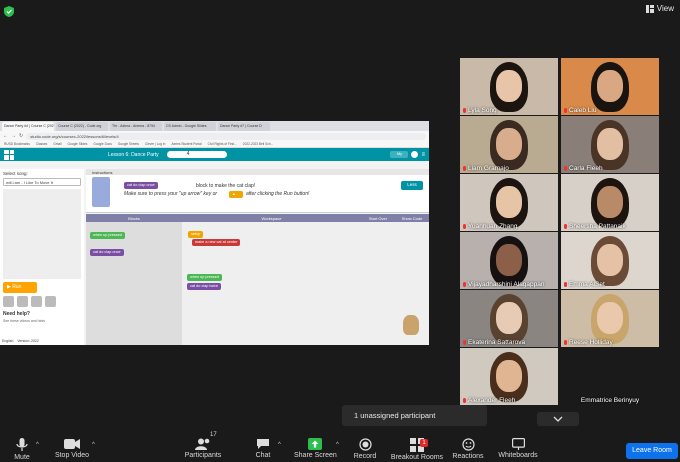 The height and width of the screenshot is (462, 680). I want to click on participant-video-tile: Sheersha Pattanaik, so click(610, 202).